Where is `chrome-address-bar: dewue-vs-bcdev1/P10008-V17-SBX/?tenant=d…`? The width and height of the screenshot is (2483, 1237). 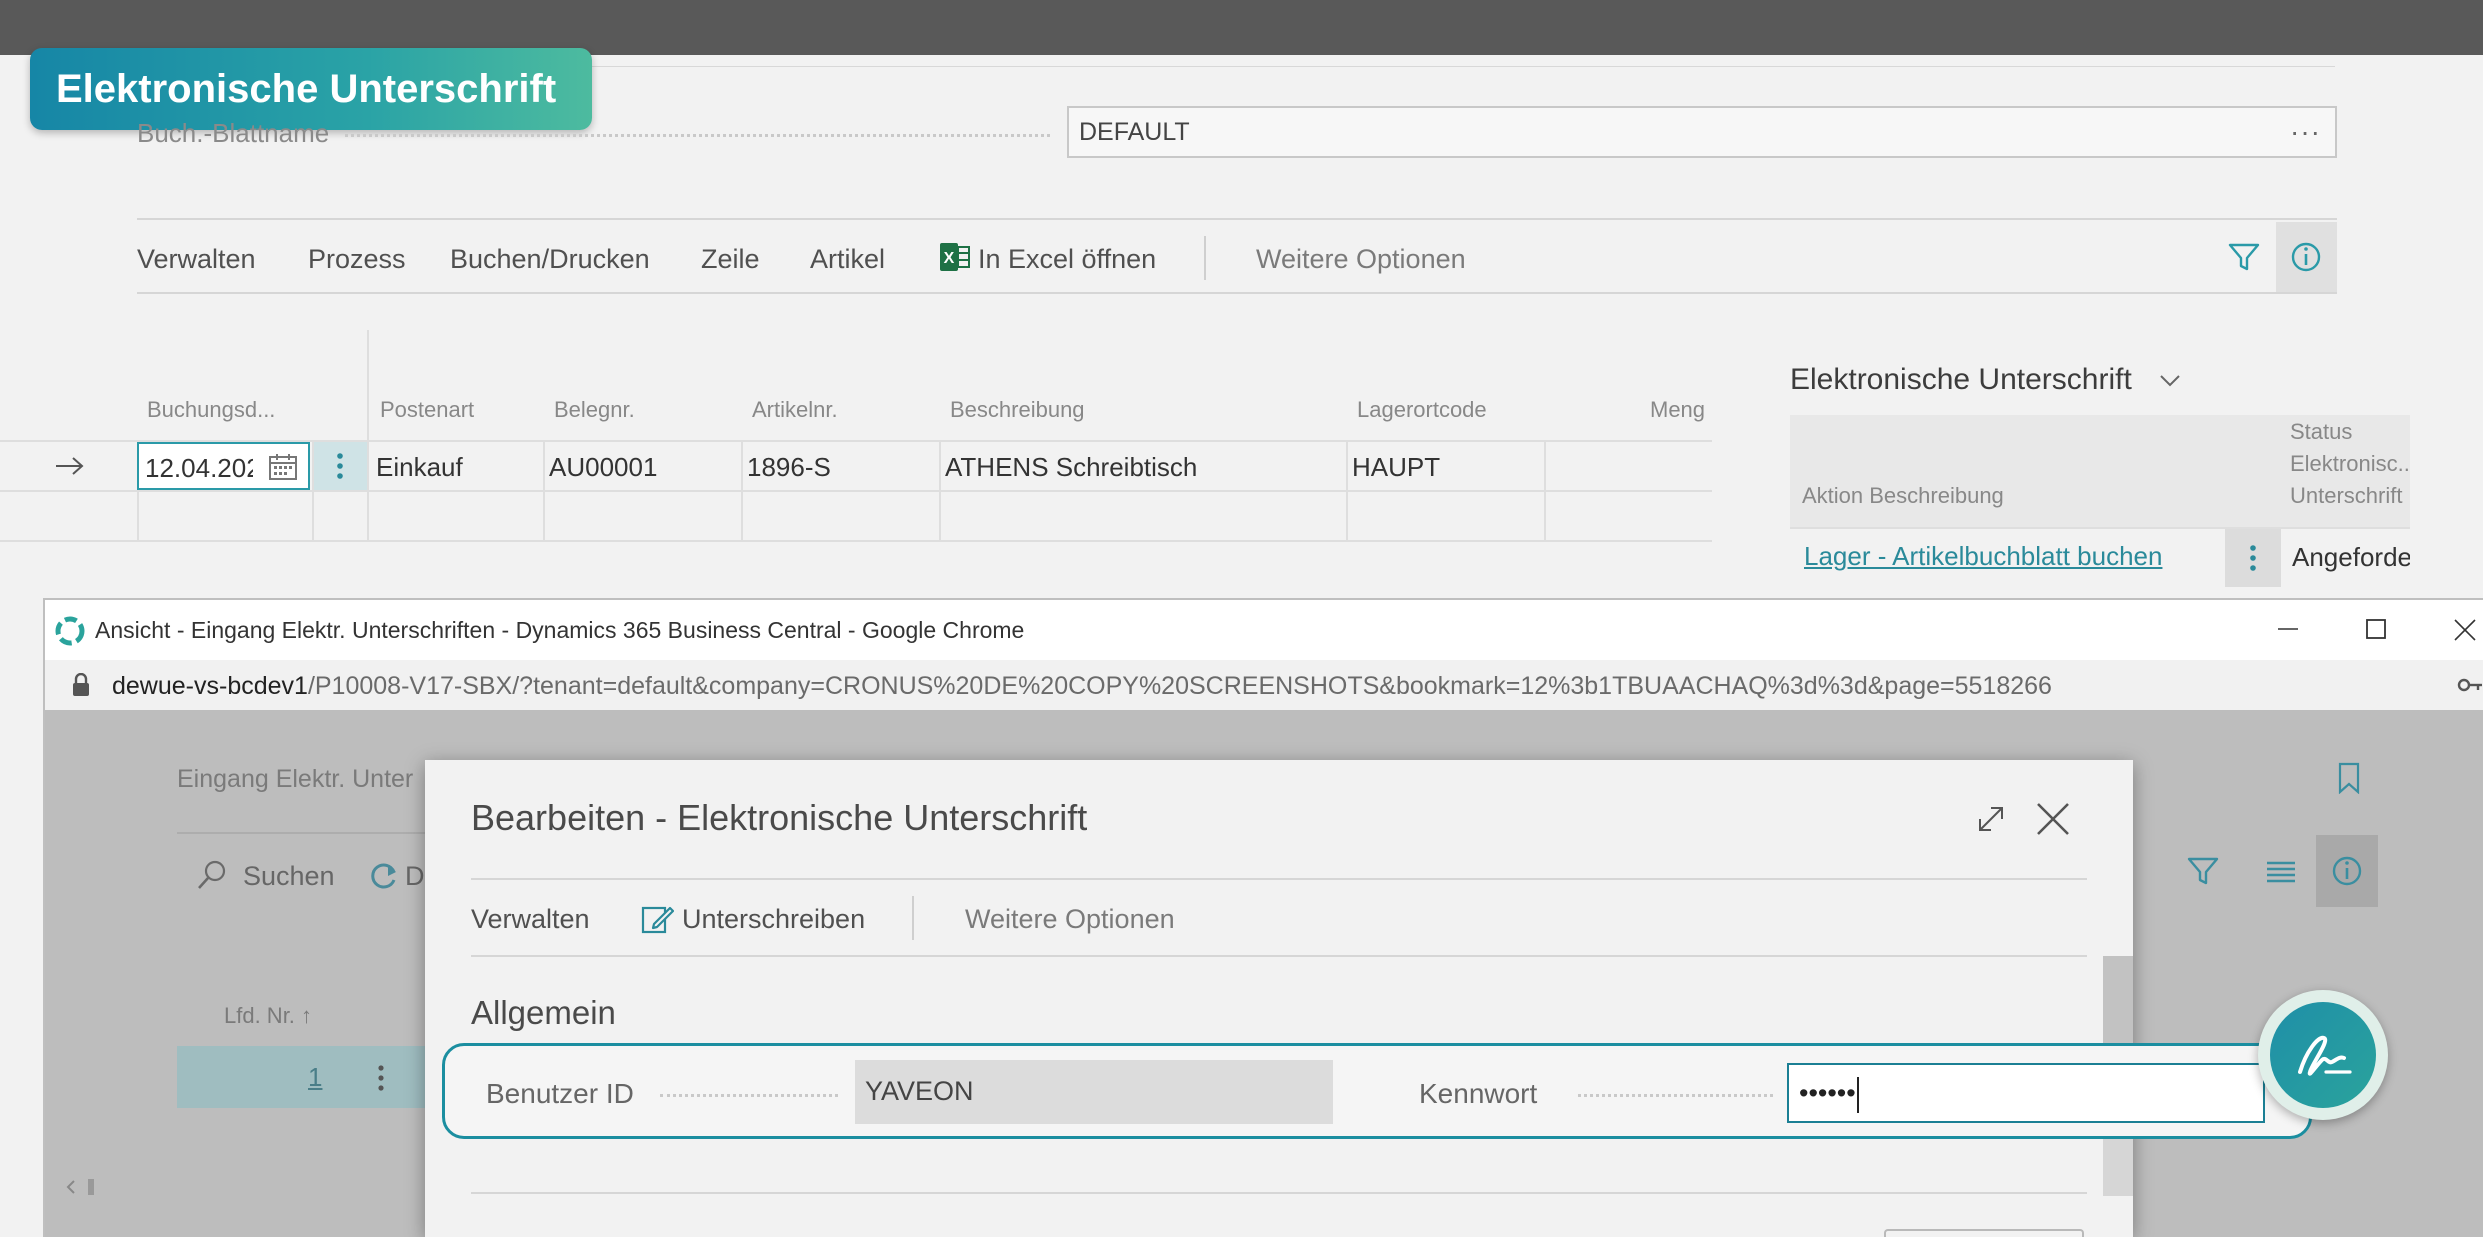 chrome-address-bar: dewue-vs-bcdev1/P10008-V17-SBX/?tenant=d… is located at coordinates (1264, 685).